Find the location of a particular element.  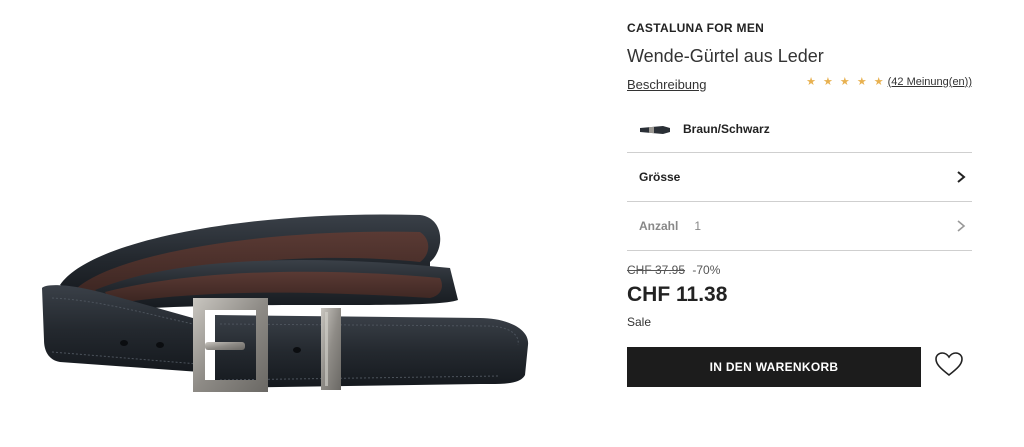

wishlist-button is located at coordinates (949, 365).